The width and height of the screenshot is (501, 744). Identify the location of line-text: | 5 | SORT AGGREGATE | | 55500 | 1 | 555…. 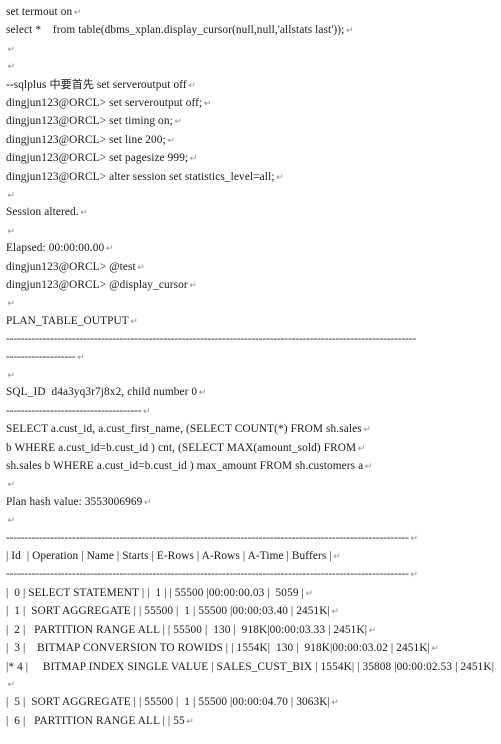
(168, 702).